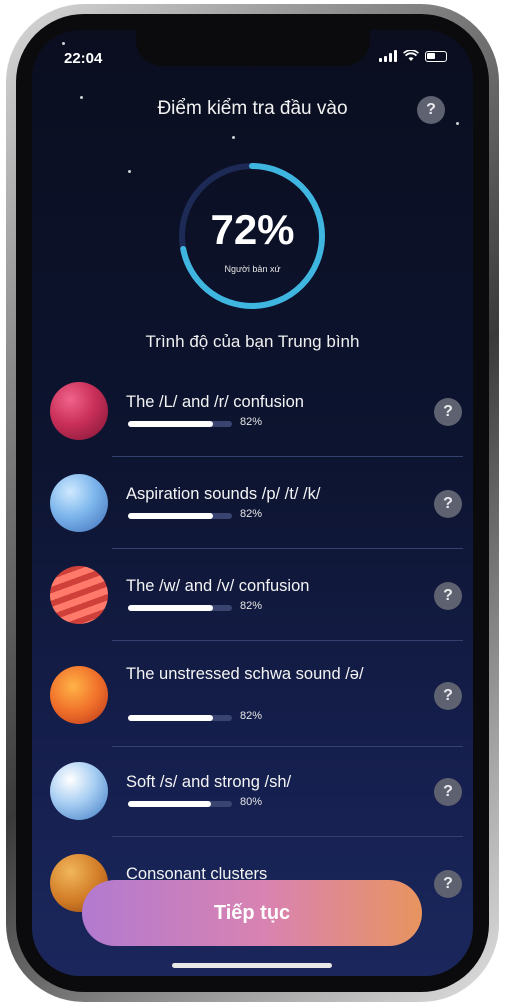  Describe the element at coordinates (252, 269) in the screenshot. I see `score-caption: Người bản xứ` at that location.